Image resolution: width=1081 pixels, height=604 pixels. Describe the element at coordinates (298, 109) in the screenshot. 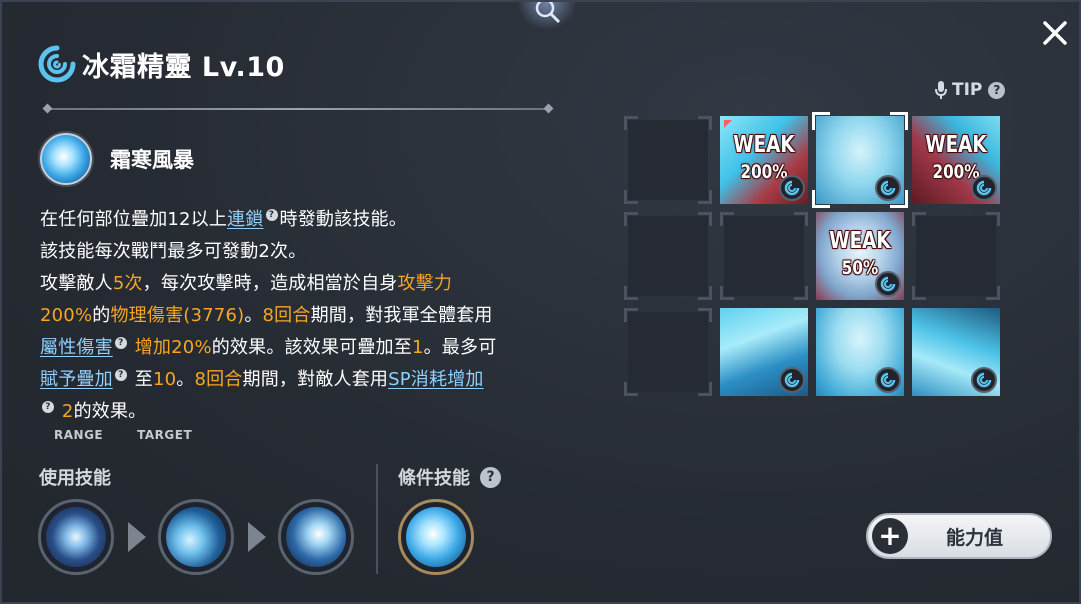

I see `title-divider` at that location.